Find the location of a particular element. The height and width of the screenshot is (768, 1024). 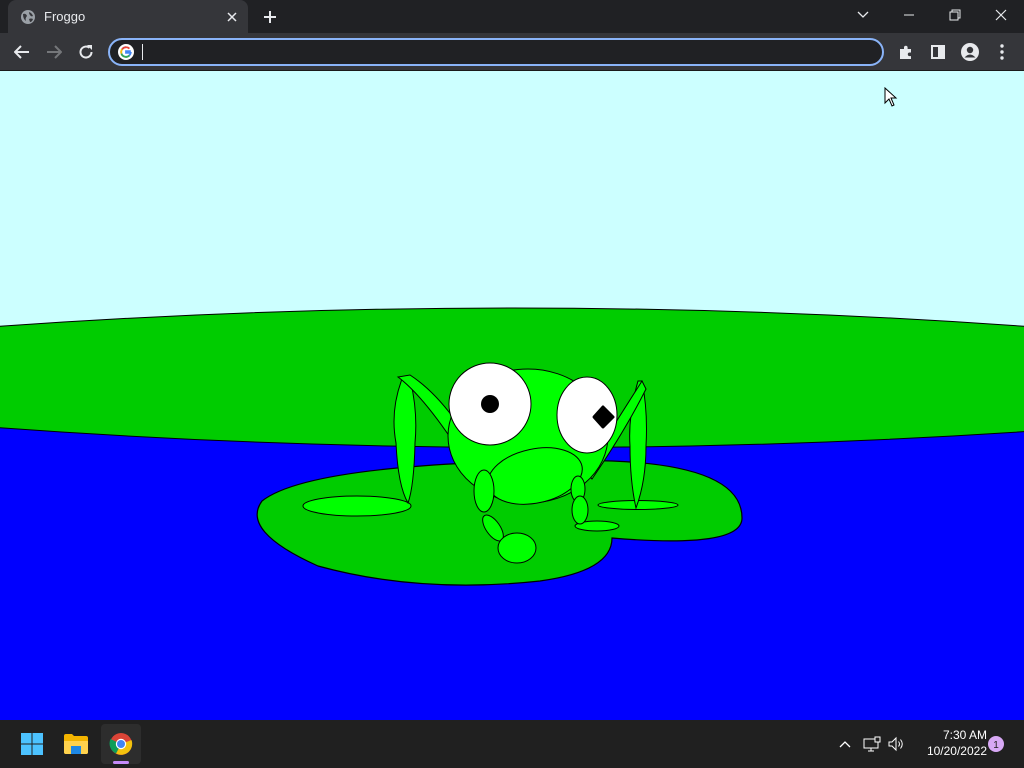

close-window-button is located at coordinates (1001, 15).